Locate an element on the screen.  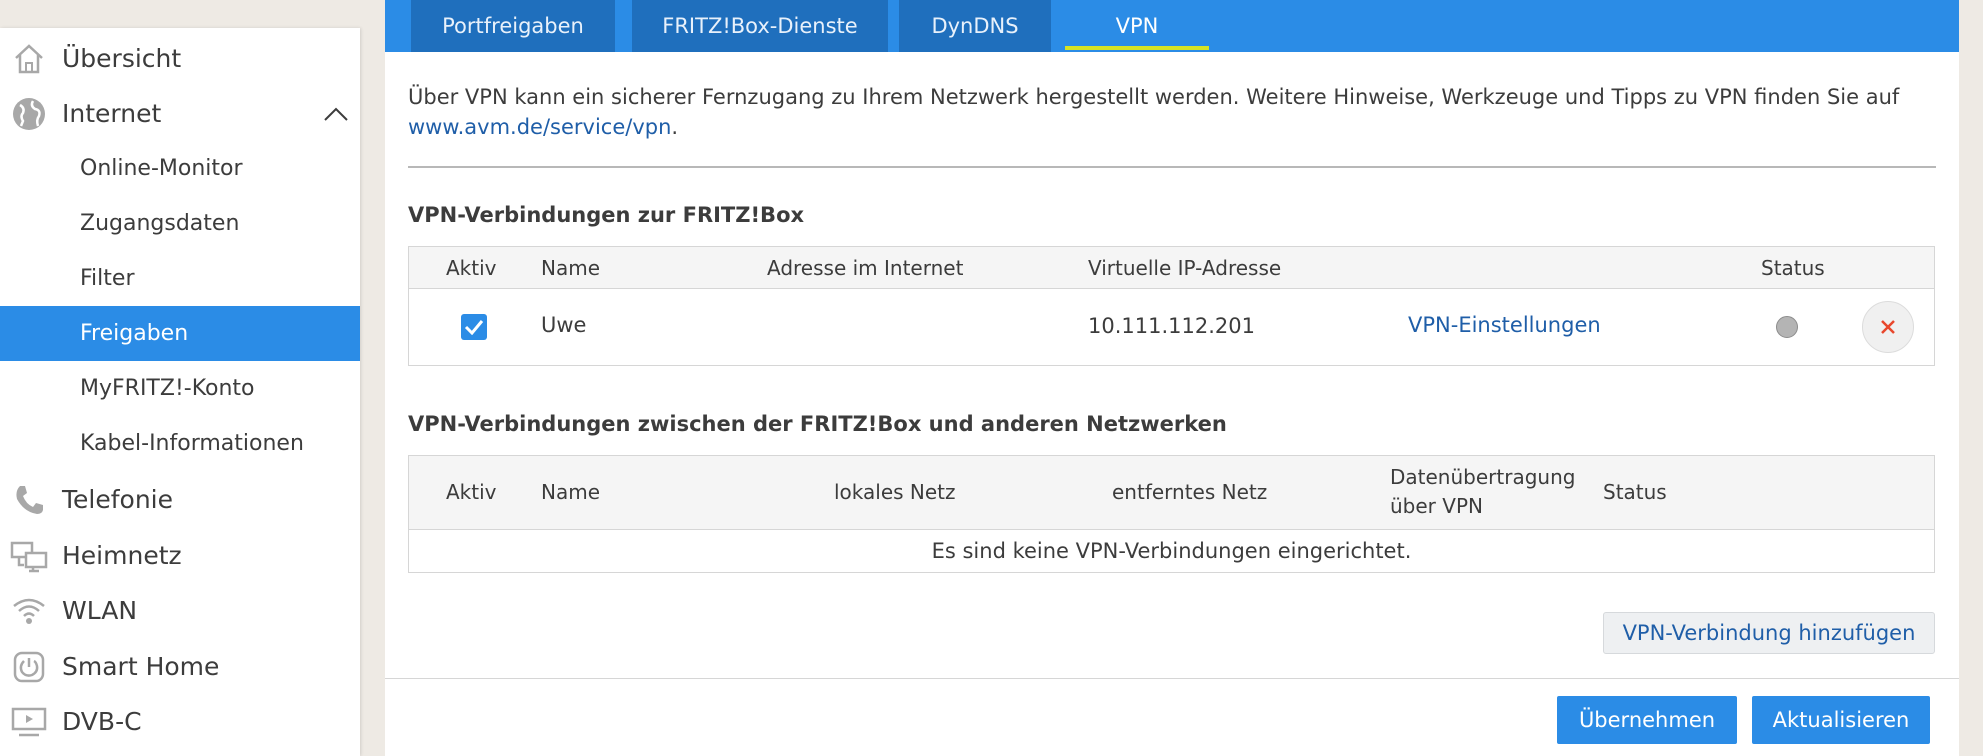
sidebar-item-kabel-informationen: Kabel-Informationen is located at coordinates (180, 443).